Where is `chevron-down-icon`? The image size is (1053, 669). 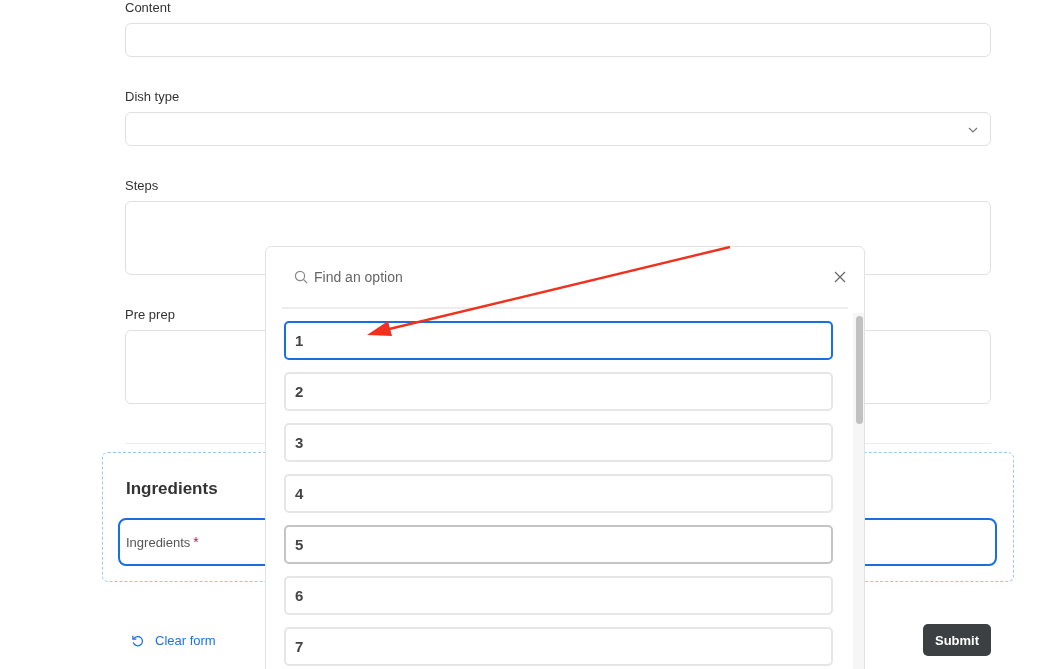
chevron-down-icon is located at coordinates (973, 130).